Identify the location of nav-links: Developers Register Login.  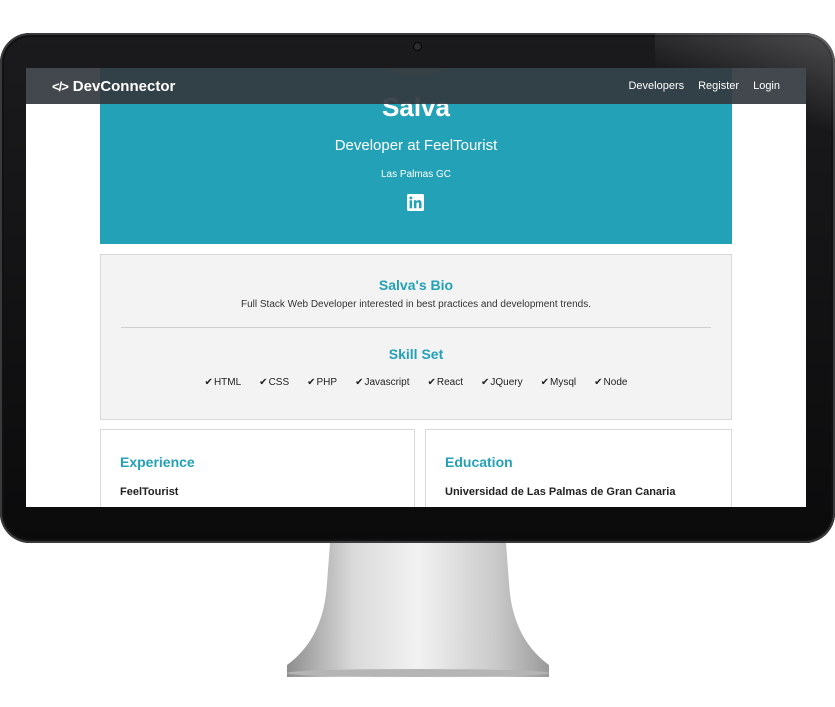
(697, 86).